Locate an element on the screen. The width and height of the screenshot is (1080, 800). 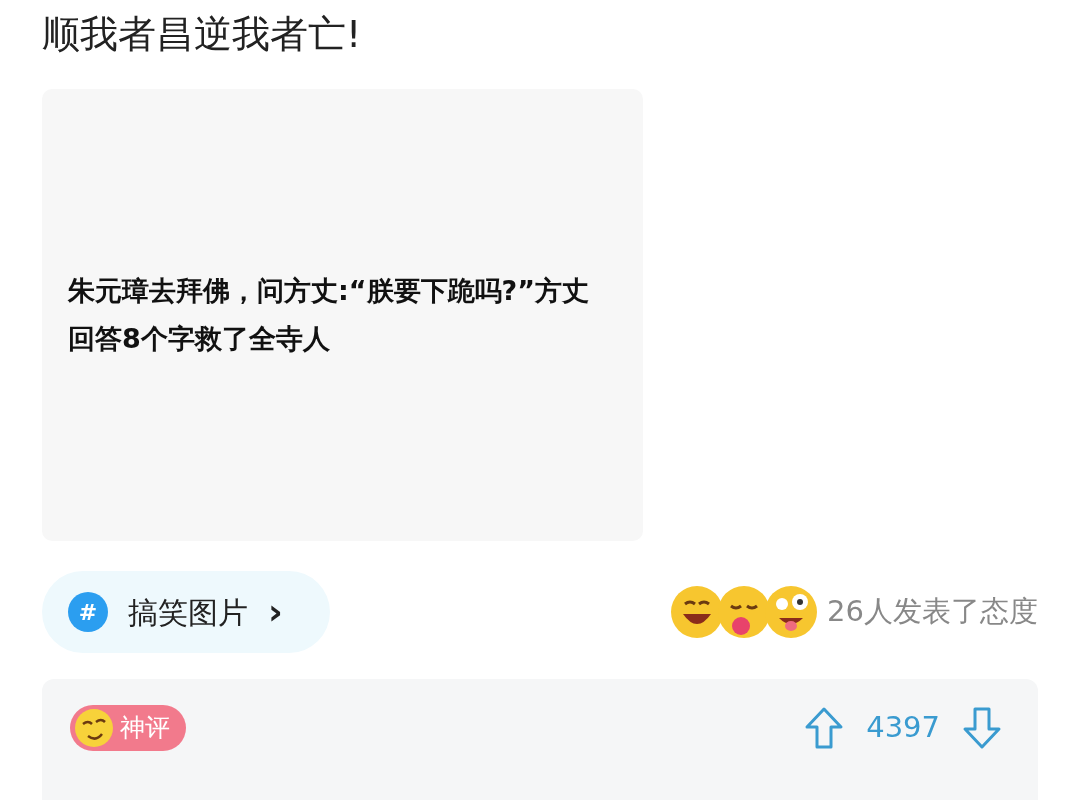
post-title: 顺我者昌逆我者亡! is located at coordinates (202, 34).